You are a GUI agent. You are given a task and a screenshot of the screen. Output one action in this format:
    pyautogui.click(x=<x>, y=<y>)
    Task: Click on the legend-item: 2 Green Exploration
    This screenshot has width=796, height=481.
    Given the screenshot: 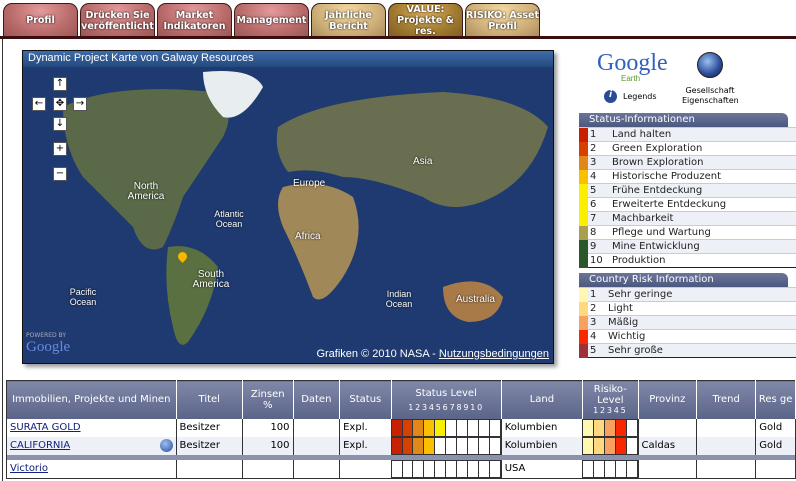 What is the action you would take?
    pyautogui.click(x=687, y=148)
    